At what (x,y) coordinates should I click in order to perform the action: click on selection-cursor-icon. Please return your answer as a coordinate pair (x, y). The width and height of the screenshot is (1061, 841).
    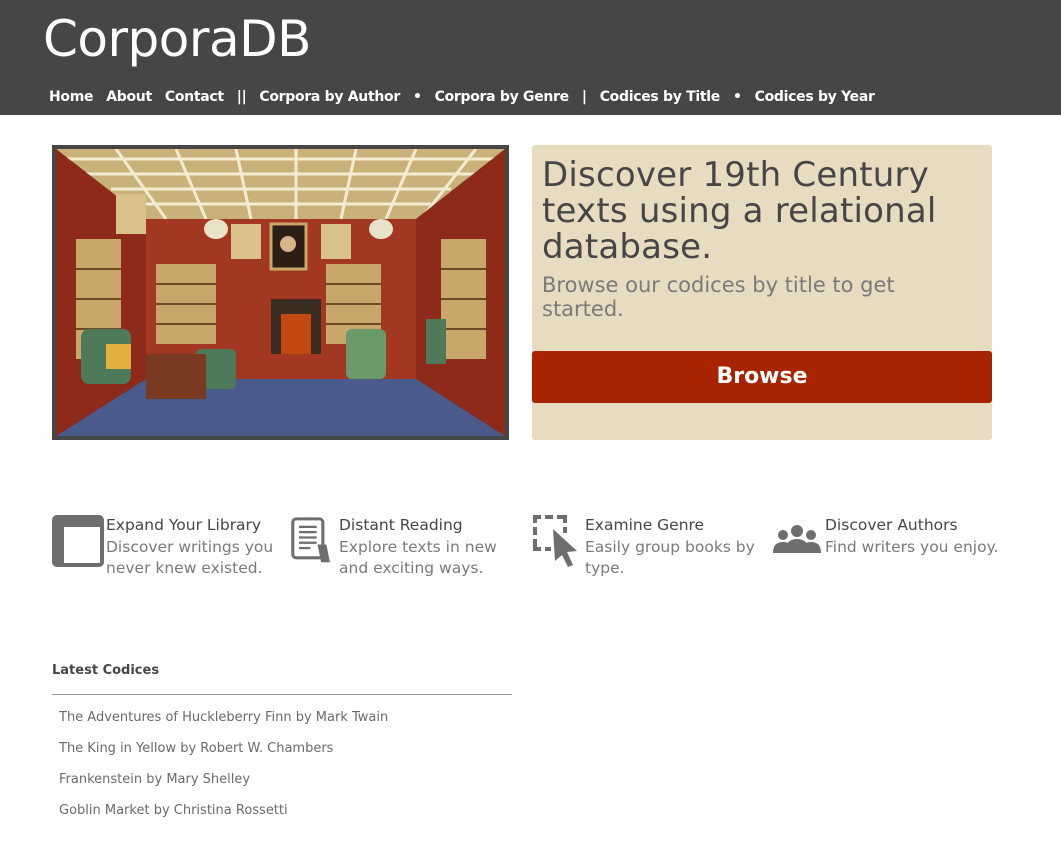
    Looking at the image, I should click on (555, 541).